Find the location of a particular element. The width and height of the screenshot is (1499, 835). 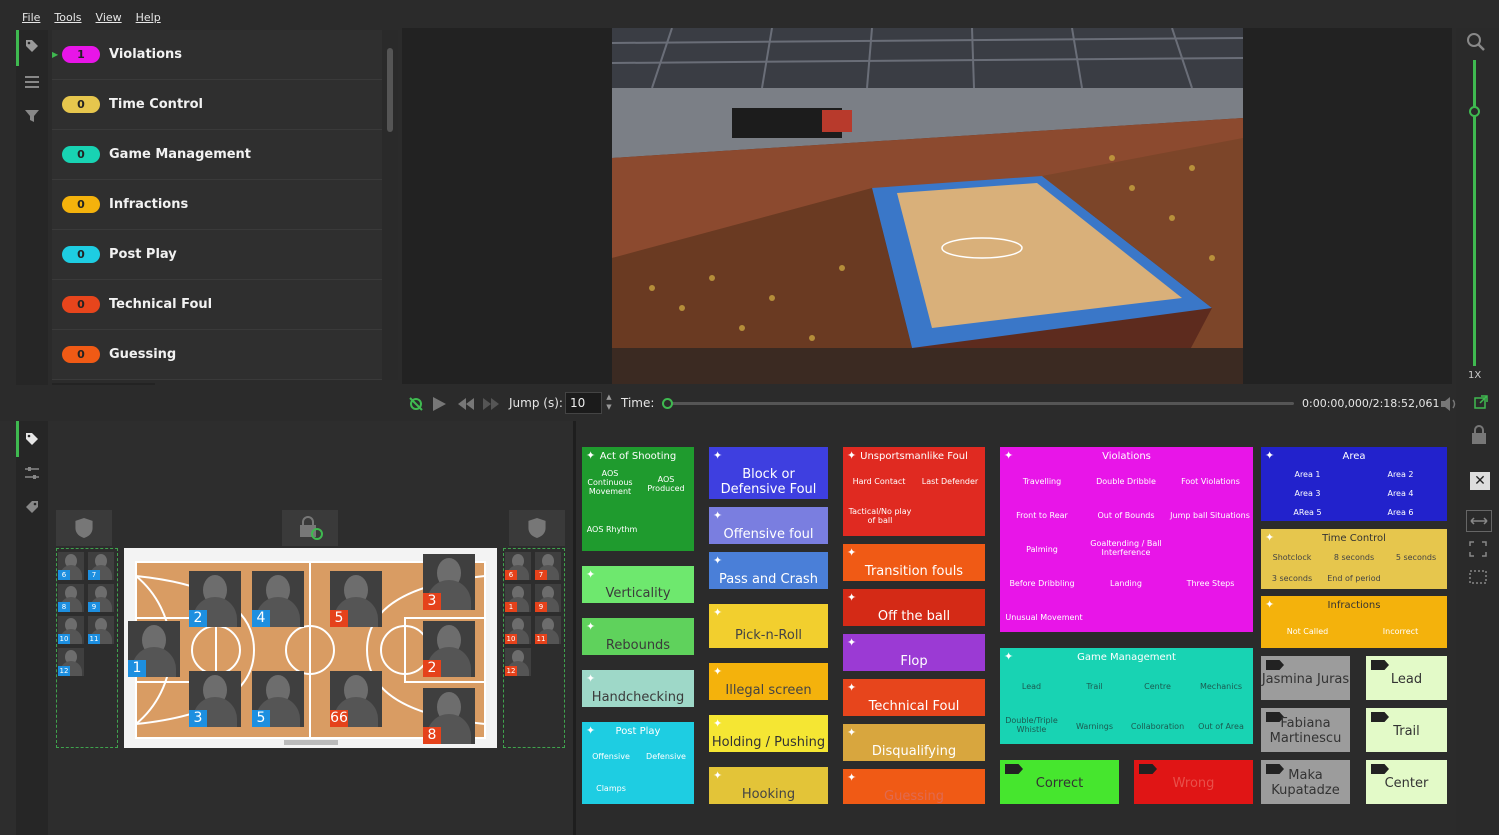

sub-tag: AOS Continuous Movement is located at coordinates (610, 482).